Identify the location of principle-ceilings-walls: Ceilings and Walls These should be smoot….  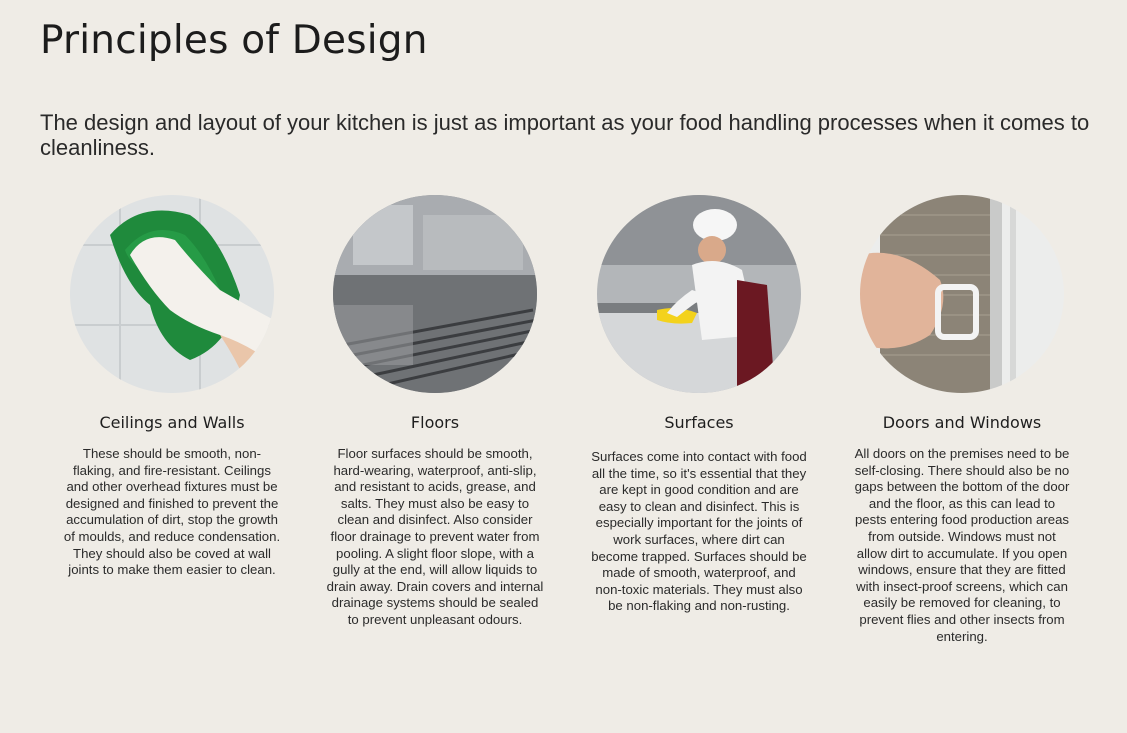
(172, 387).